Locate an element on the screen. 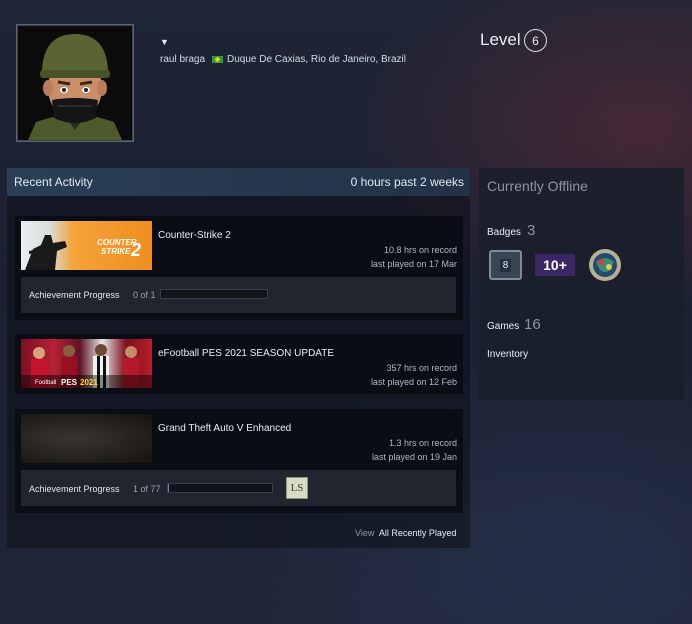  persona-dropdown-caret-icon: ▼ is located at coordinates (164, 42).